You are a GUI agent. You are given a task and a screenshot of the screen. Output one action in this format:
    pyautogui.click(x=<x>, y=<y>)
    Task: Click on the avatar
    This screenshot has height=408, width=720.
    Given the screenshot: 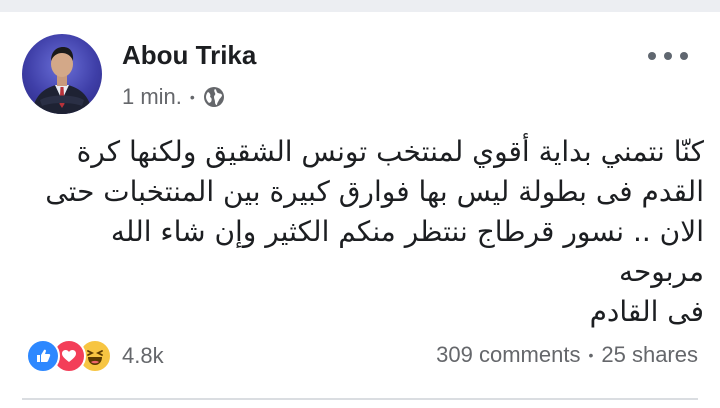 What is the action you would take?
    pyautogui.click(x=62, y=74)
    